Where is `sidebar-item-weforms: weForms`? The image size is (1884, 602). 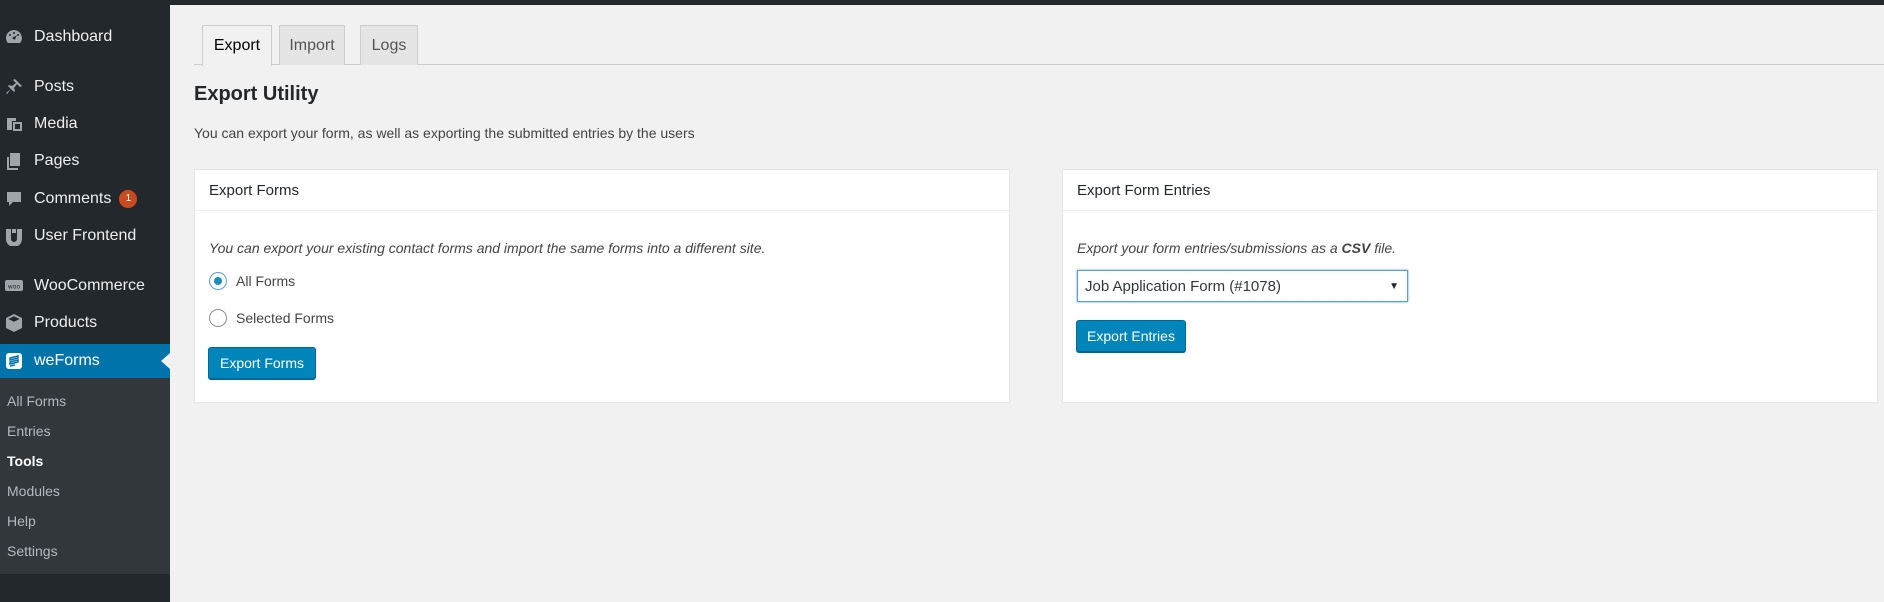
sidebar-item-weforms: weForms is located at coordinates (85, 361).